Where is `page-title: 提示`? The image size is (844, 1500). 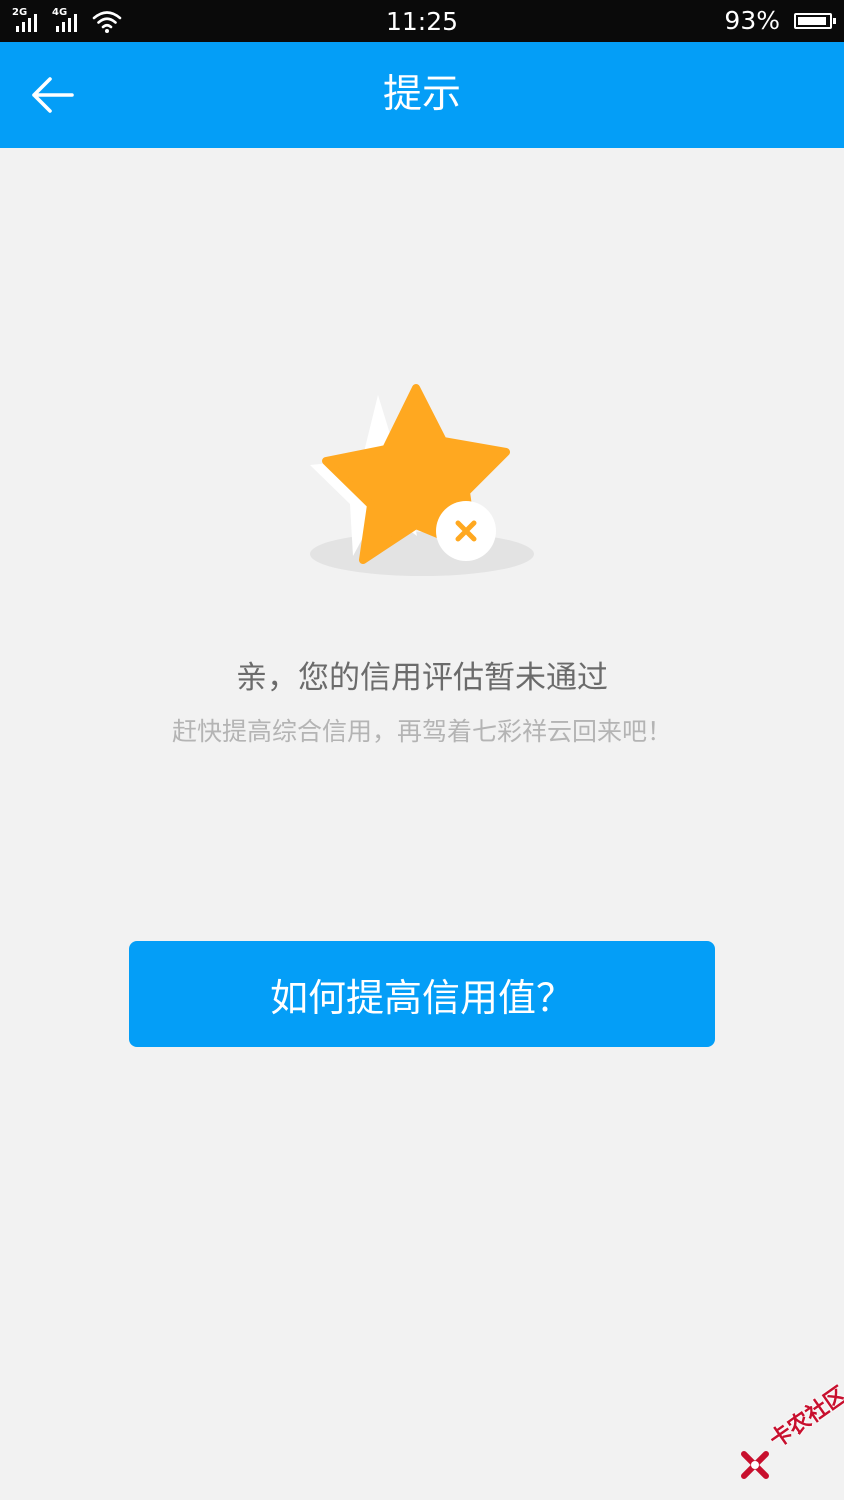 page-title: 提示 is located at coordinates (421, 94).